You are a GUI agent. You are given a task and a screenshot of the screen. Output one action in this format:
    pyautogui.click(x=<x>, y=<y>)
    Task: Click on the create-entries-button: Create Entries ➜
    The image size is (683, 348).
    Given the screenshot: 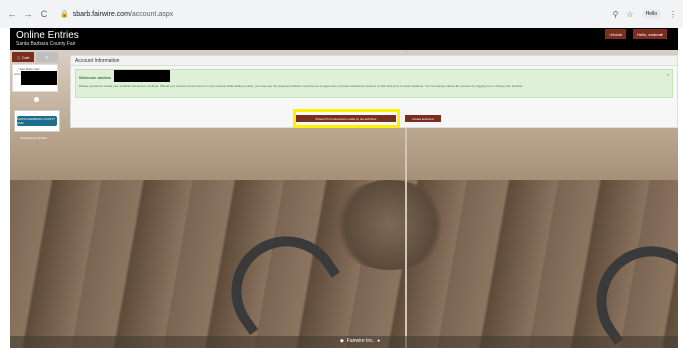 What is the action you would take?
    pyautogui.click(x=423, y=118)
    